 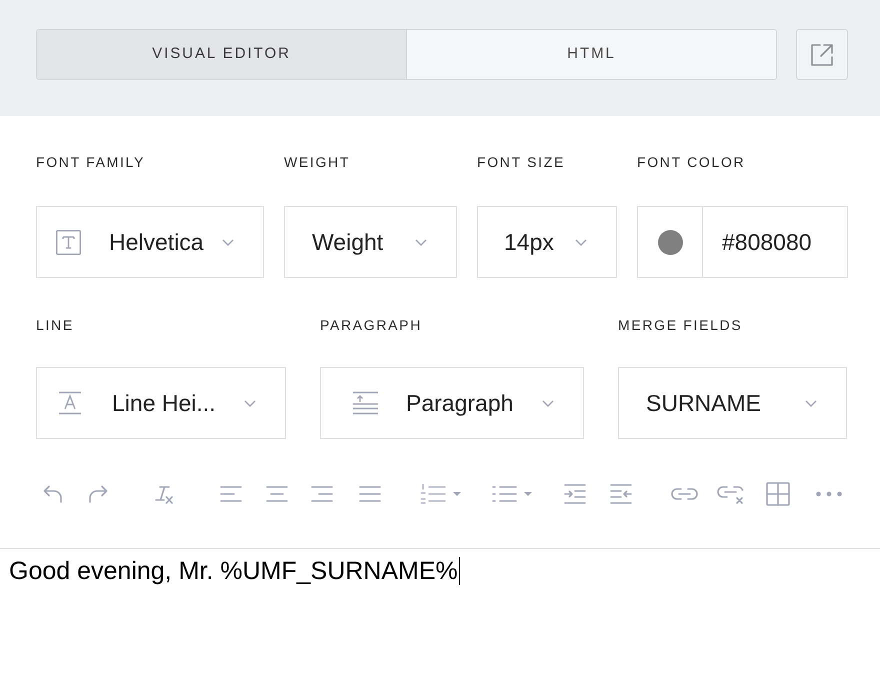 I want to click on align-left-icon, so click(x=231, y=494).